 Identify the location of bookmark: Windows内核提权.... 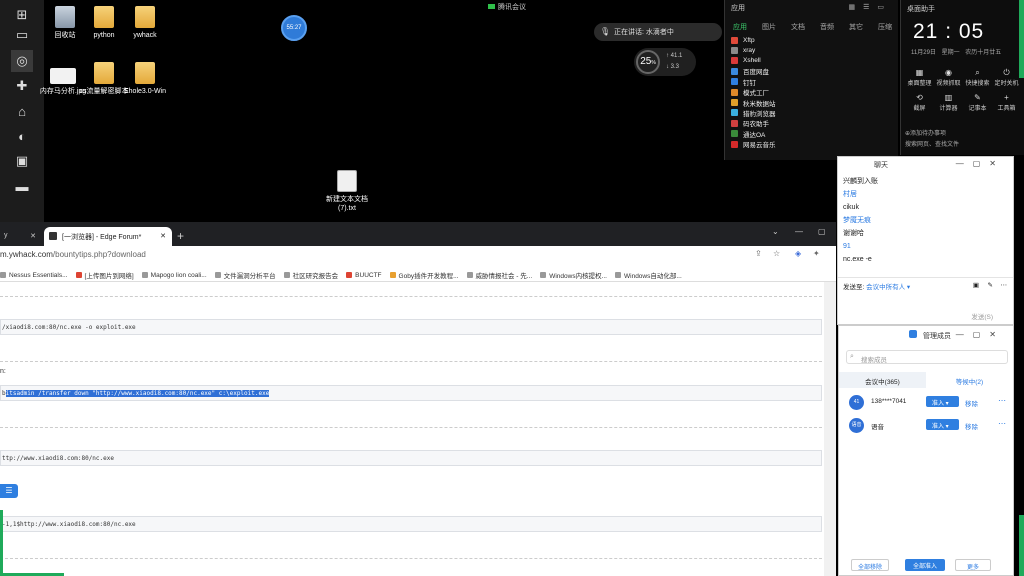
(573, 275).